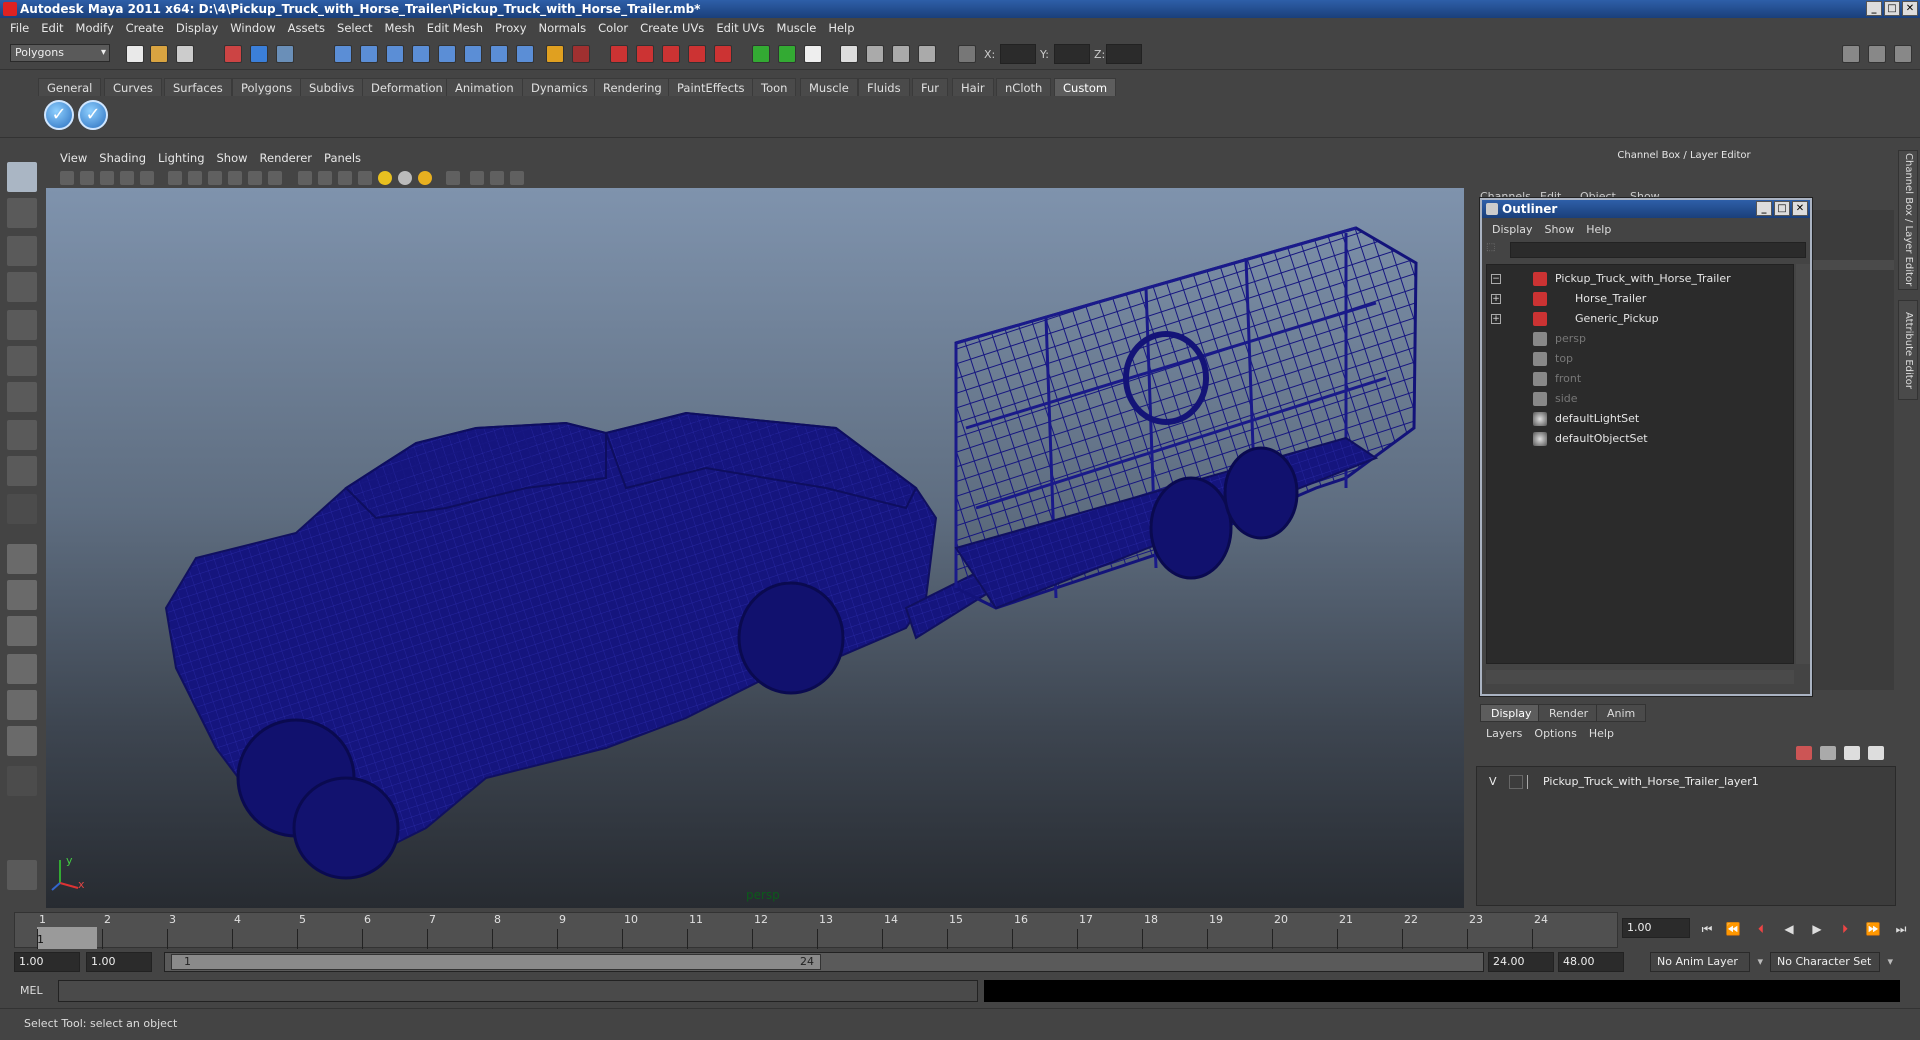 The width and height of the screenshot is (1920, 1040). Describe the element at coordinates (824, 962) in the screenshot. I see `range-slider: 1 24` at that location.